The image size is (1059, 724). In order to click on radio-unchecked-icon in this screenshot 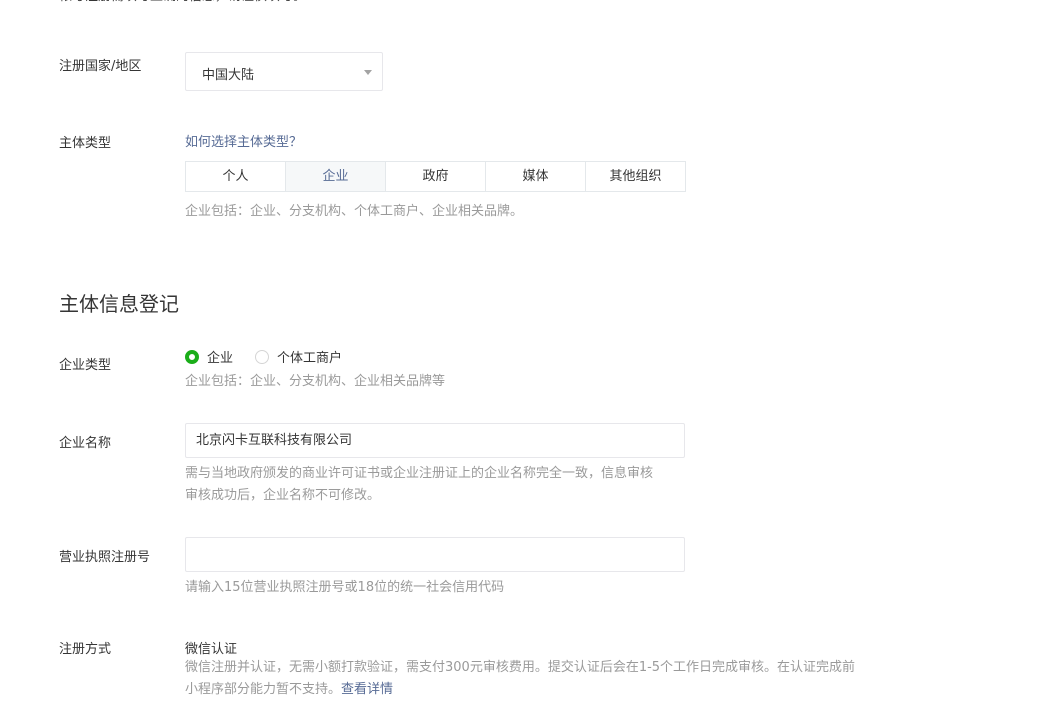, I will do `click(262, 356)`.